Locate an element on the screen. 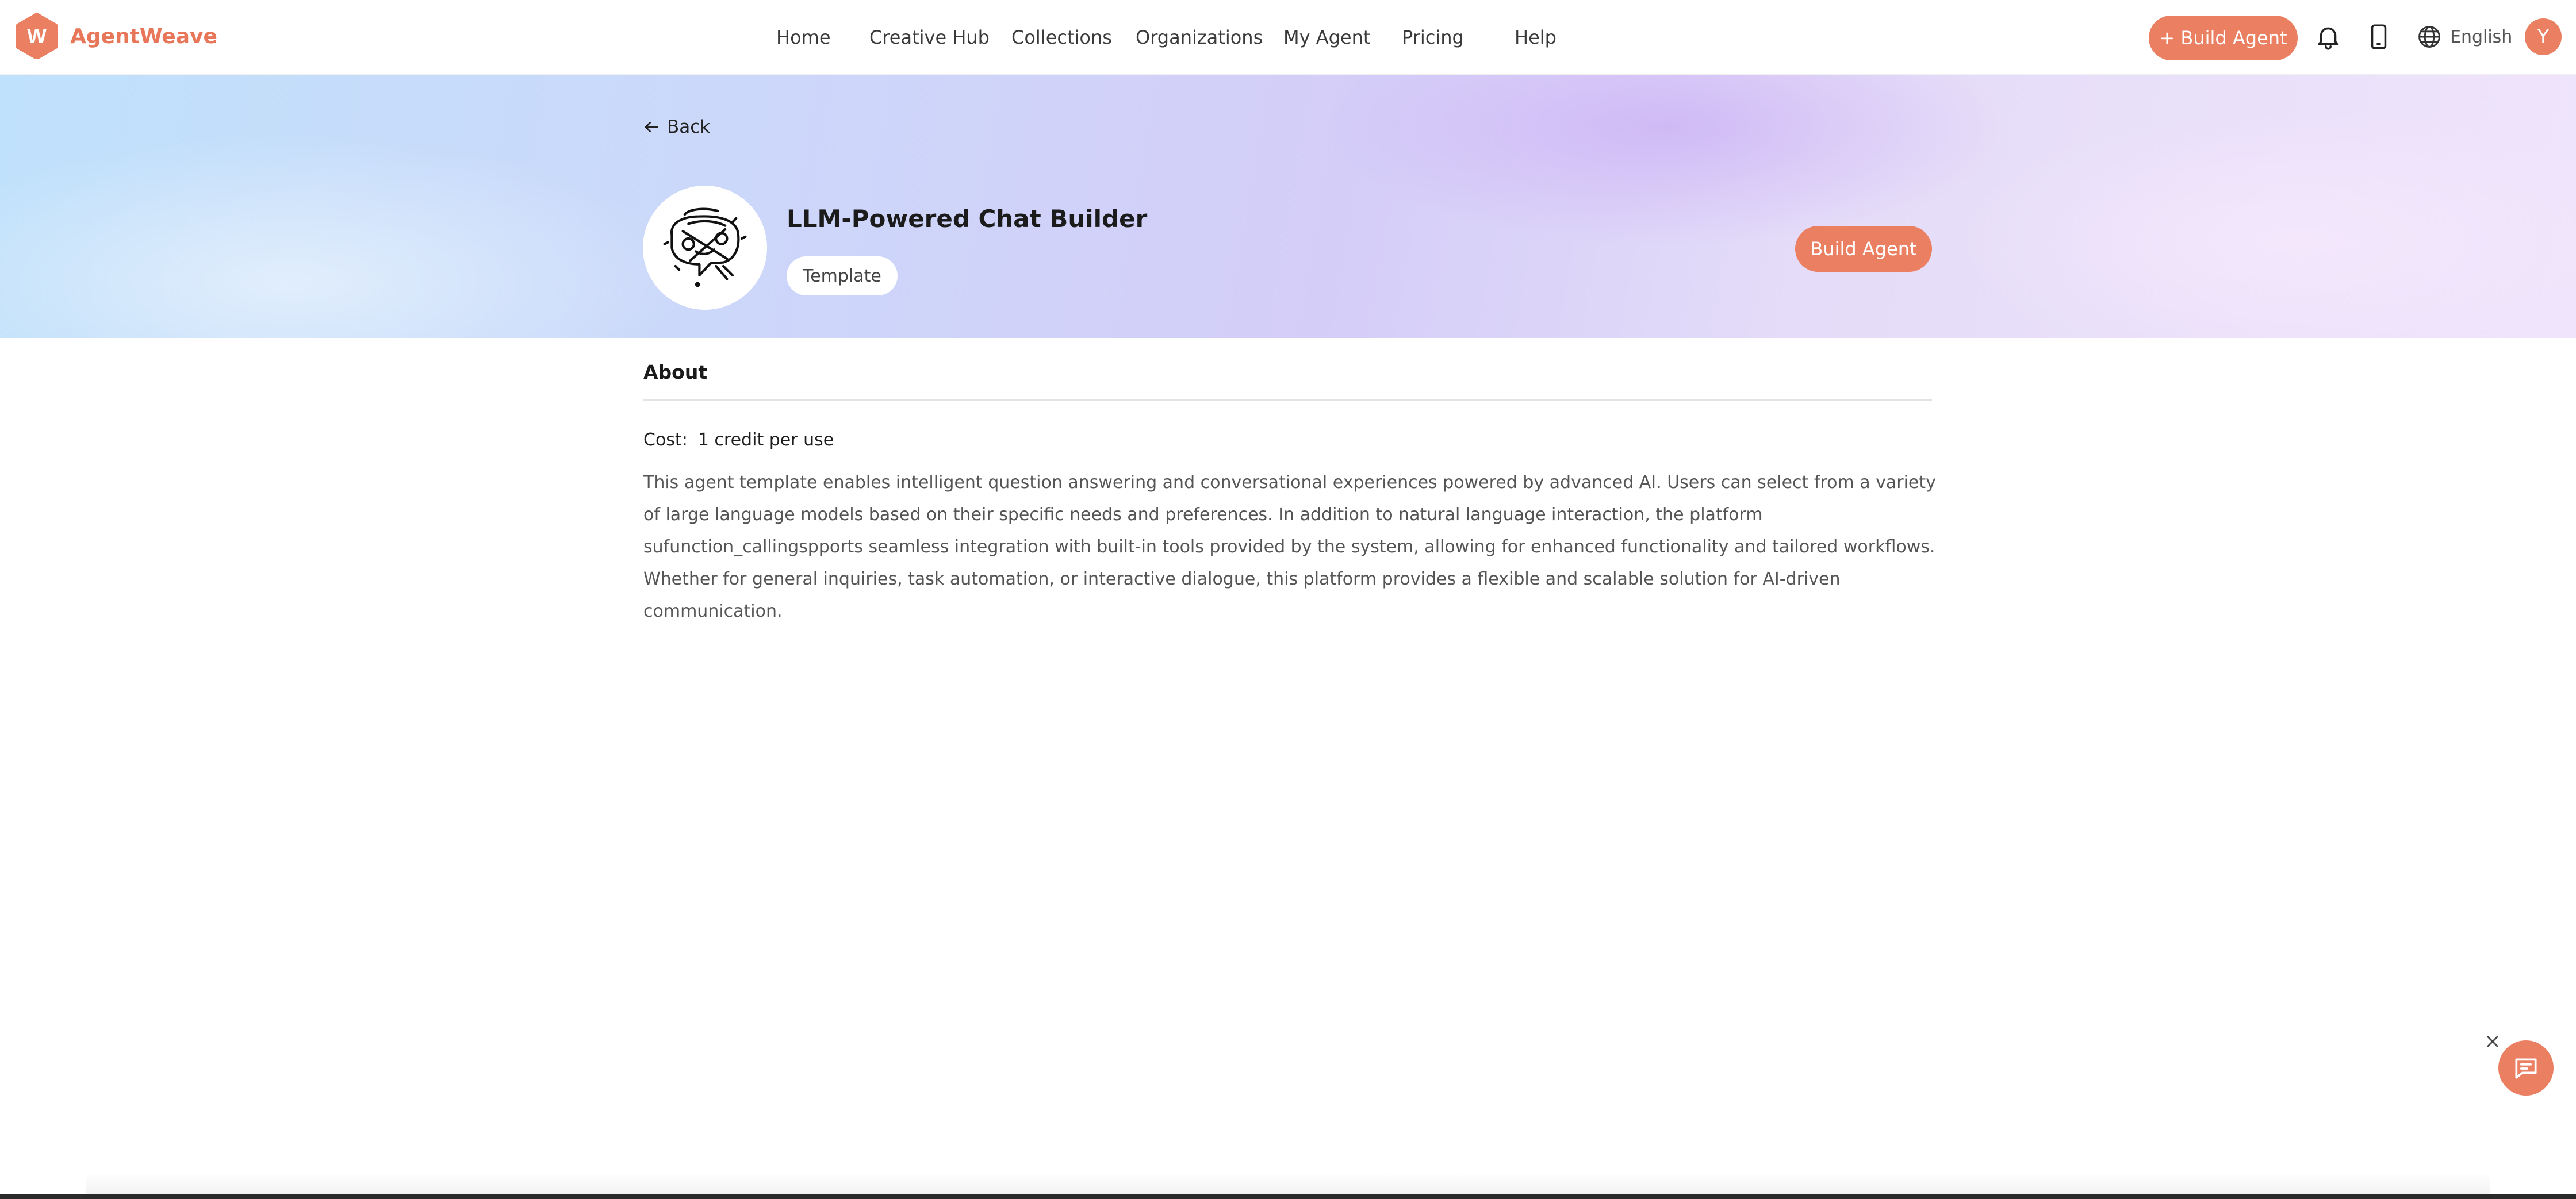 The height and width of the screenshot is (1199, 2576). nav-item-creative-hub: Creative Hub is located at coordinates (929, 37).